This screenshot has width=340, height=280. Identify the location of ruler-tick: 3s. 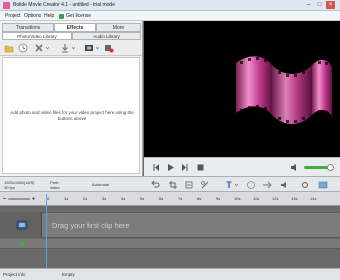
(104, 198).